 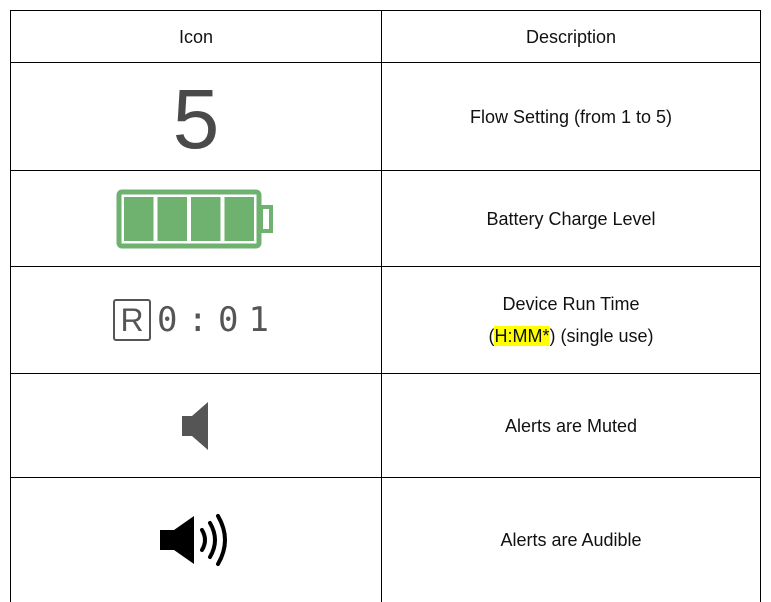 I want to click on battery-full-icon, so click(x=194, y=218).